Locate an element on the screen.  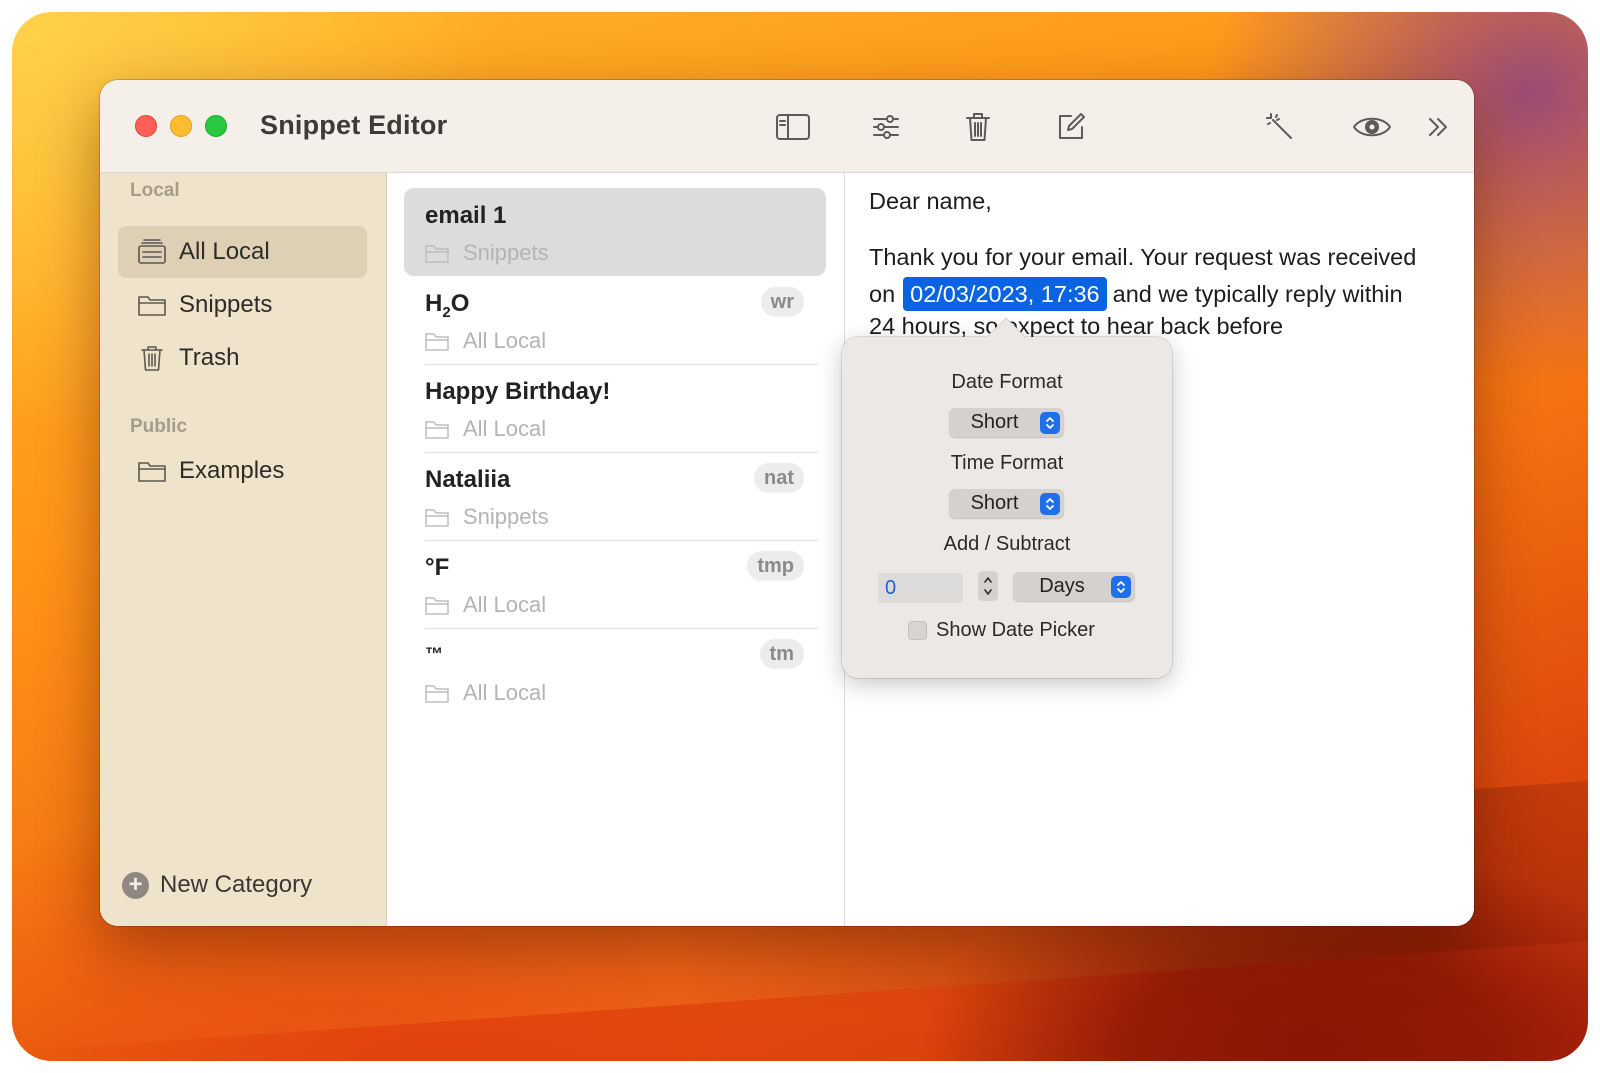
editor-text: on is located at coordinates (882, 294).